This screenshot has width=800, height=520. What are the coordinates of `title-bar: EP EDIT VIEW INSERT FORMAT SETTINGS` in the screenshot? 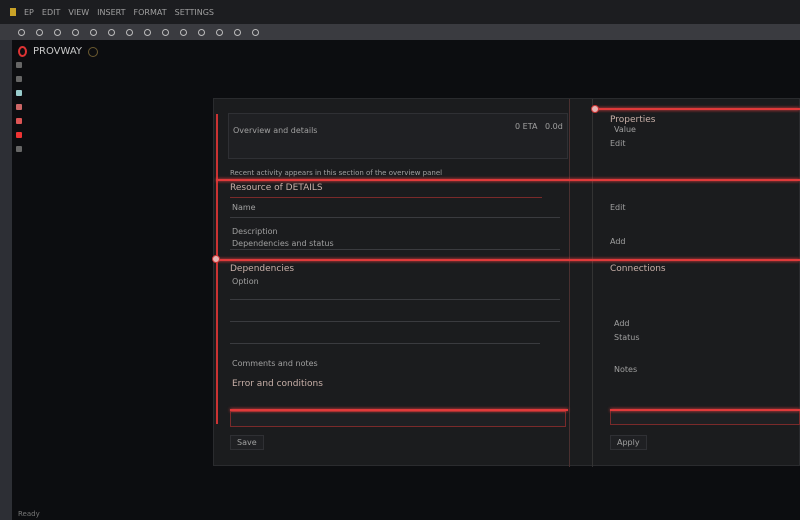 It's located at (400, 12).